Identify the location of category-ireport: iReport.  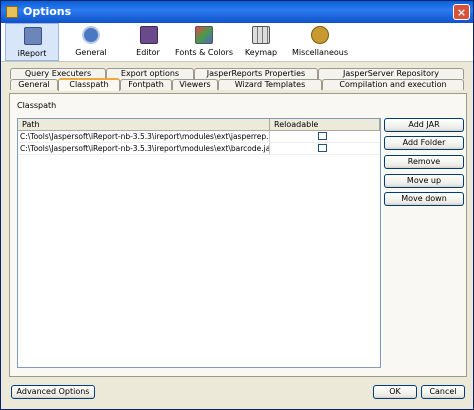
(32, 42).